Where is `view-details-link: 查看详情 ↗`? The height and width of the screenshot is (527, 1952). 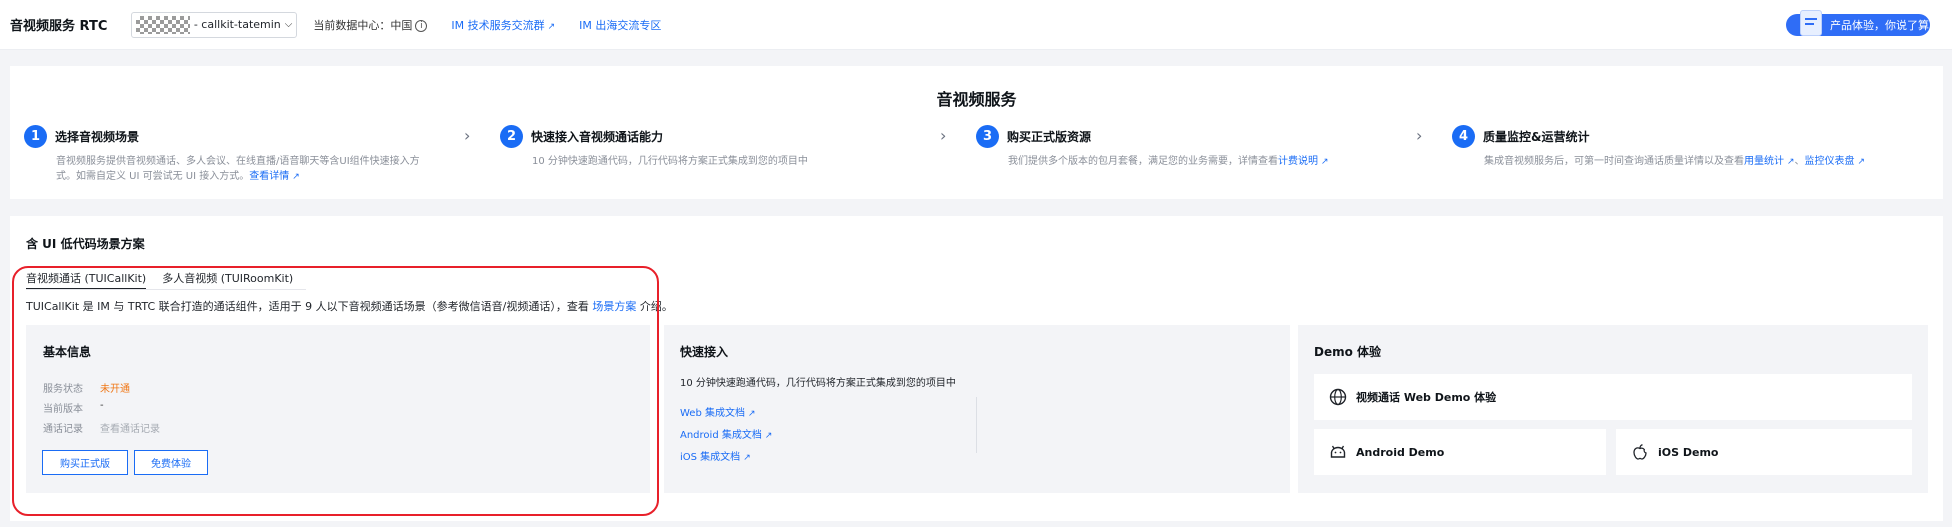
view-details-link: 查看详情 ↗ is located at coordinates (274, 176).